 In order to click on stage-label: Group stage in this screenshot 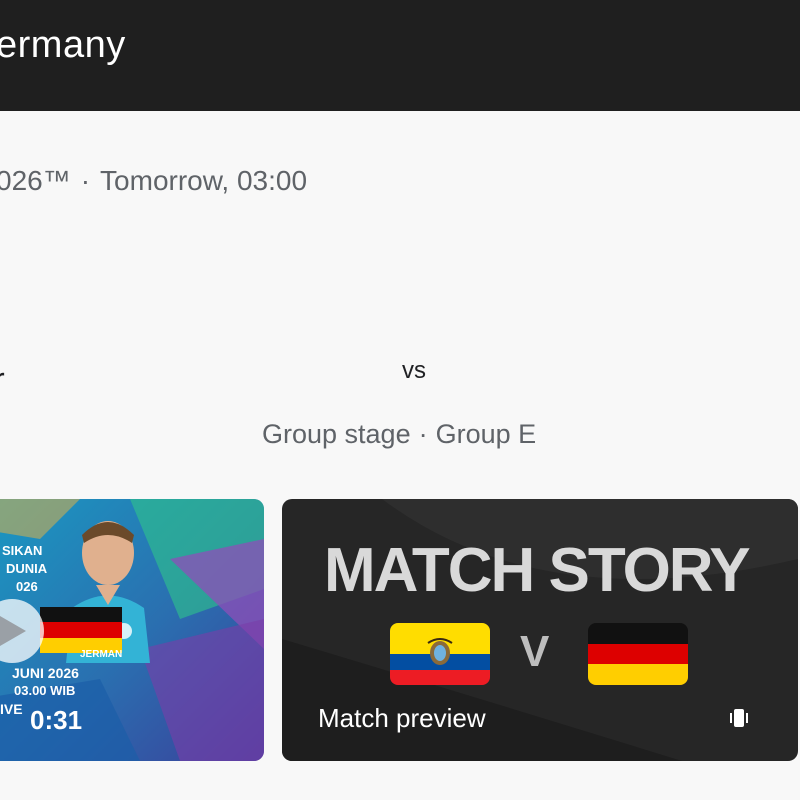, I will do `click(336, 434)`.